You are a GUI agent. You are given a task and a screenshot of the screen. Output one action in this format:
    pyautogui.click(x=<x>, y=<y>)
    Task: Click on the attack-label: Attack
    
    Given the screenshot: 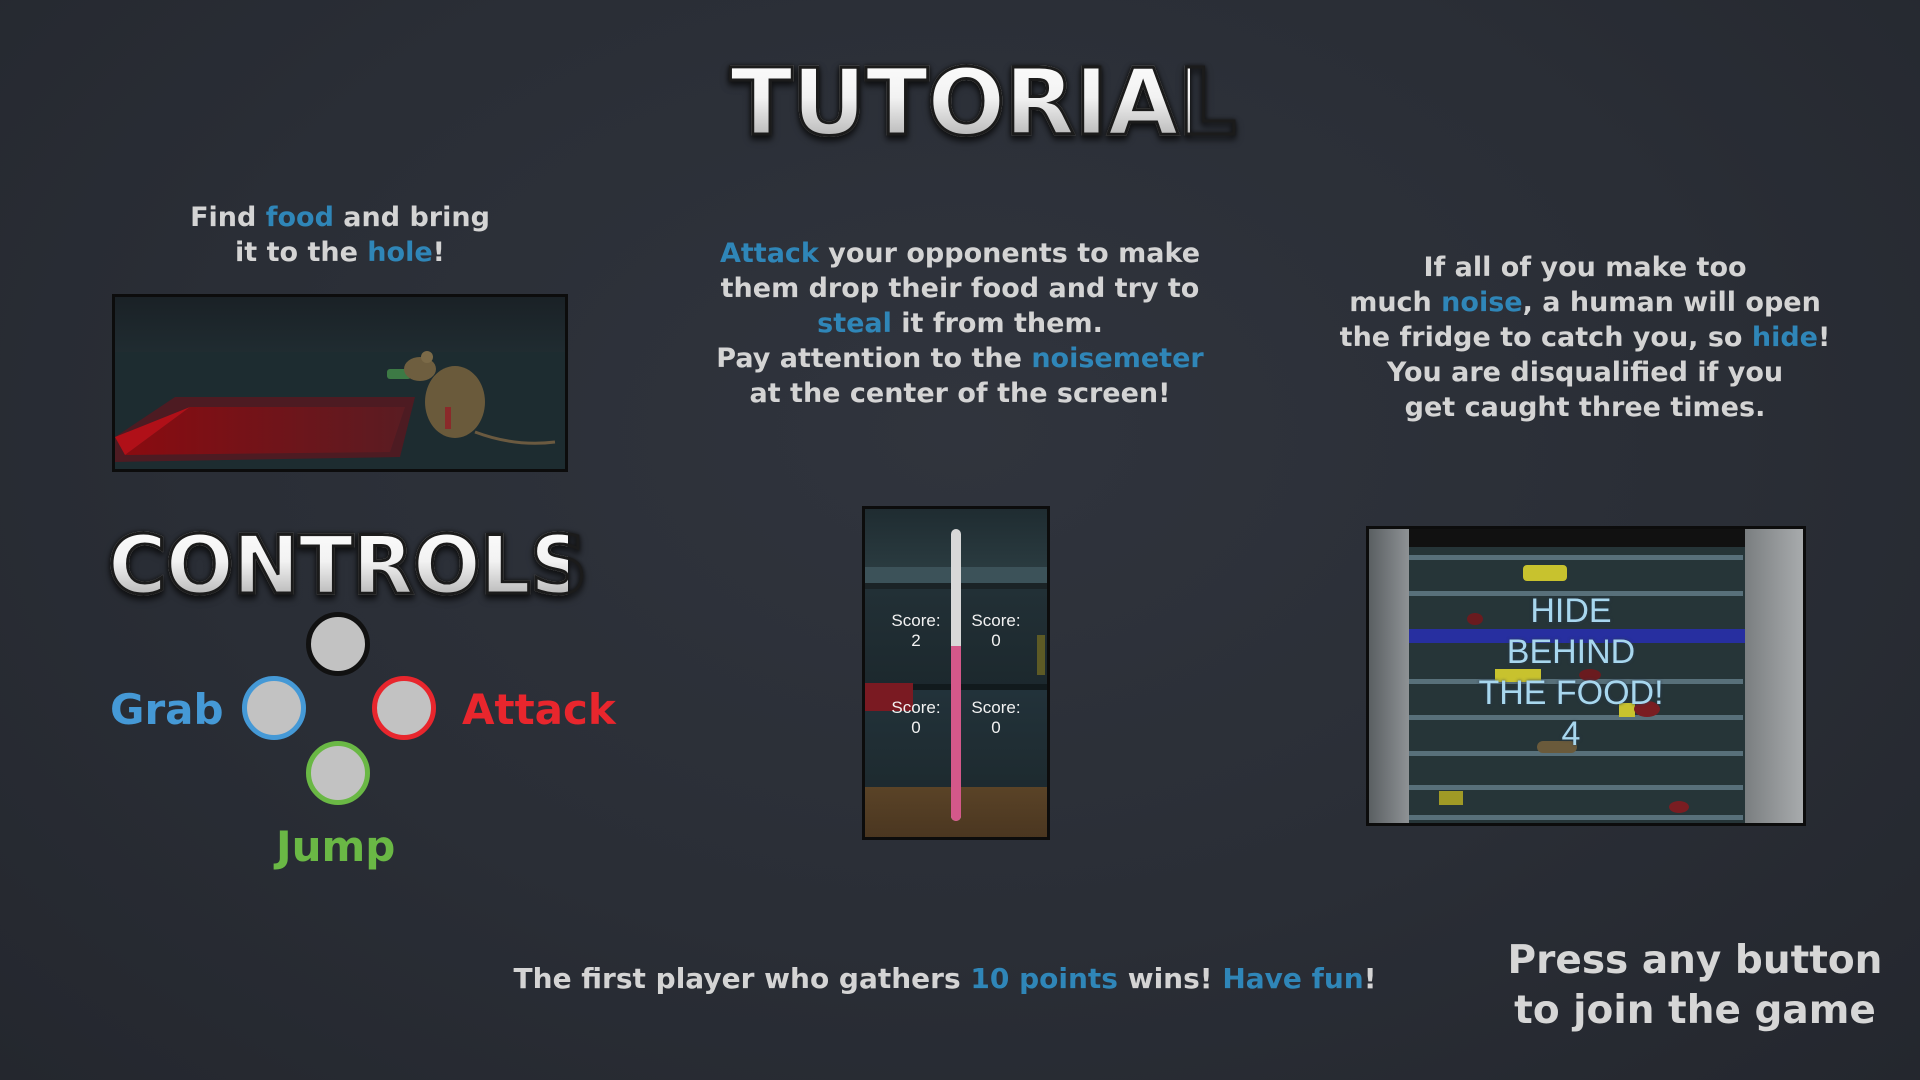 What is the action you would take?
    pyautogui.click(x=539, y=709)
    